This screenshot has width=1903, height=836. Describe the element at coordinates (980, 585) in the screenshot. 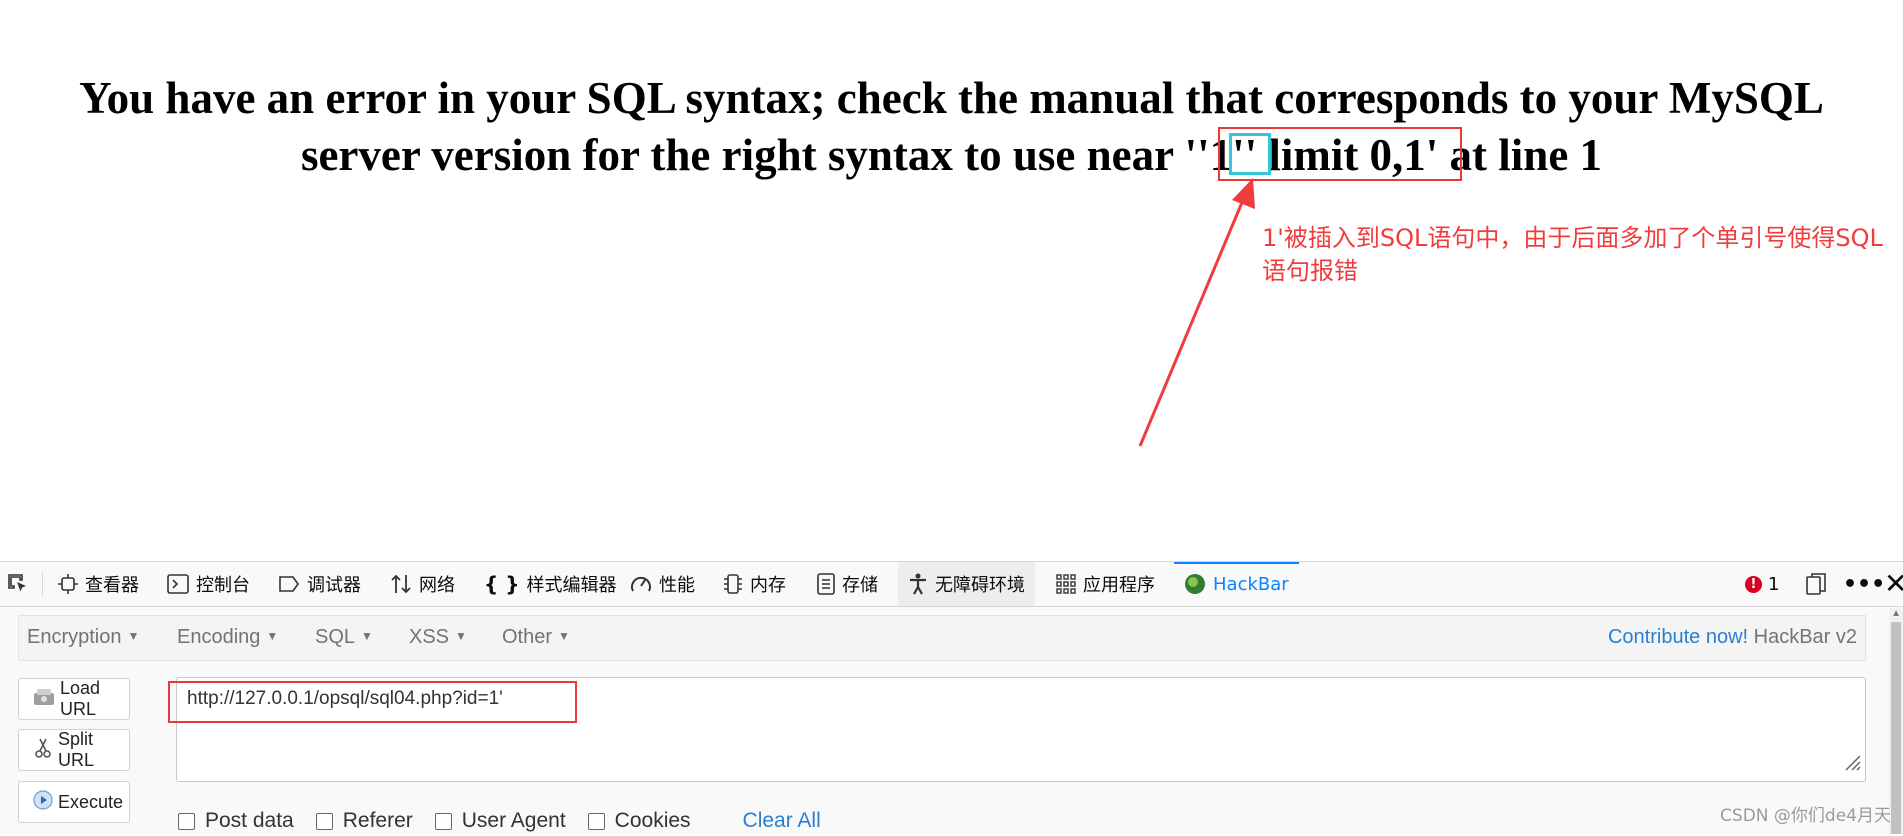

I see `tab-label: 无障碍环境` at that location.